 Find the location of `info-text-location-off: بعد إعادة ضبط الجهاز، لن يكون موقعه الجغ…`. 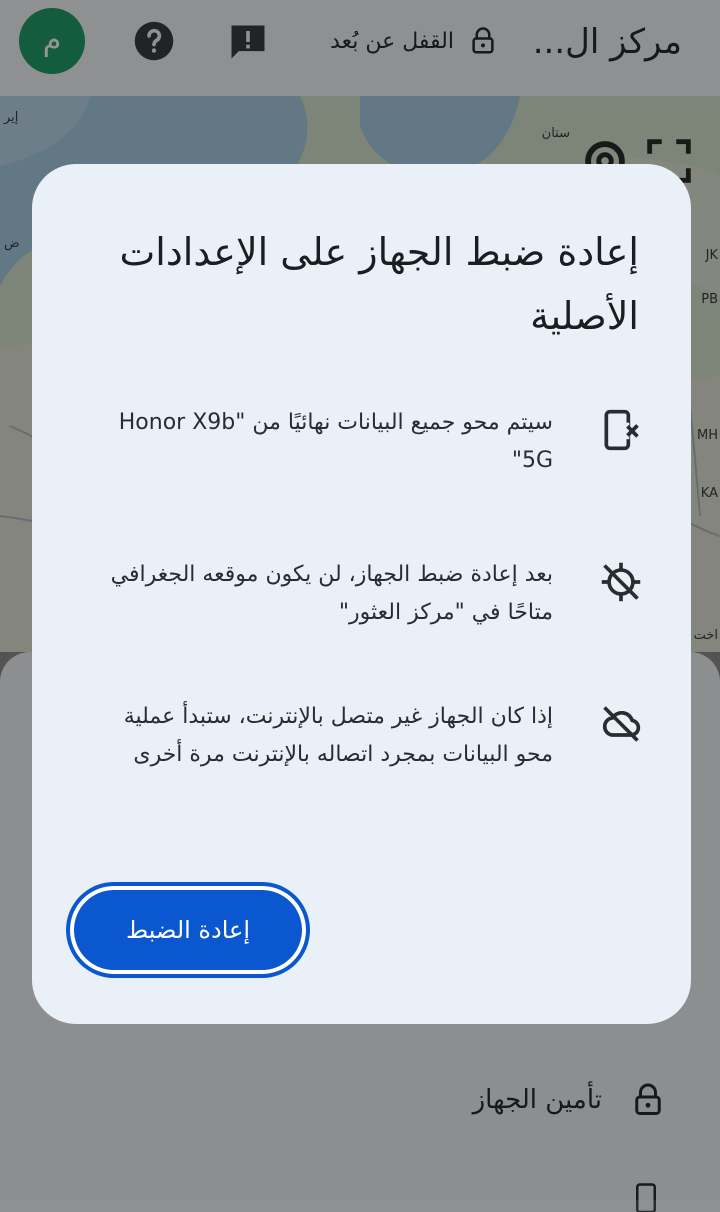

info-text-location-off: بعد إعادة ضبط الجهاز، لن يكون موقعه الجغ… is located at coordinates (320, 594).